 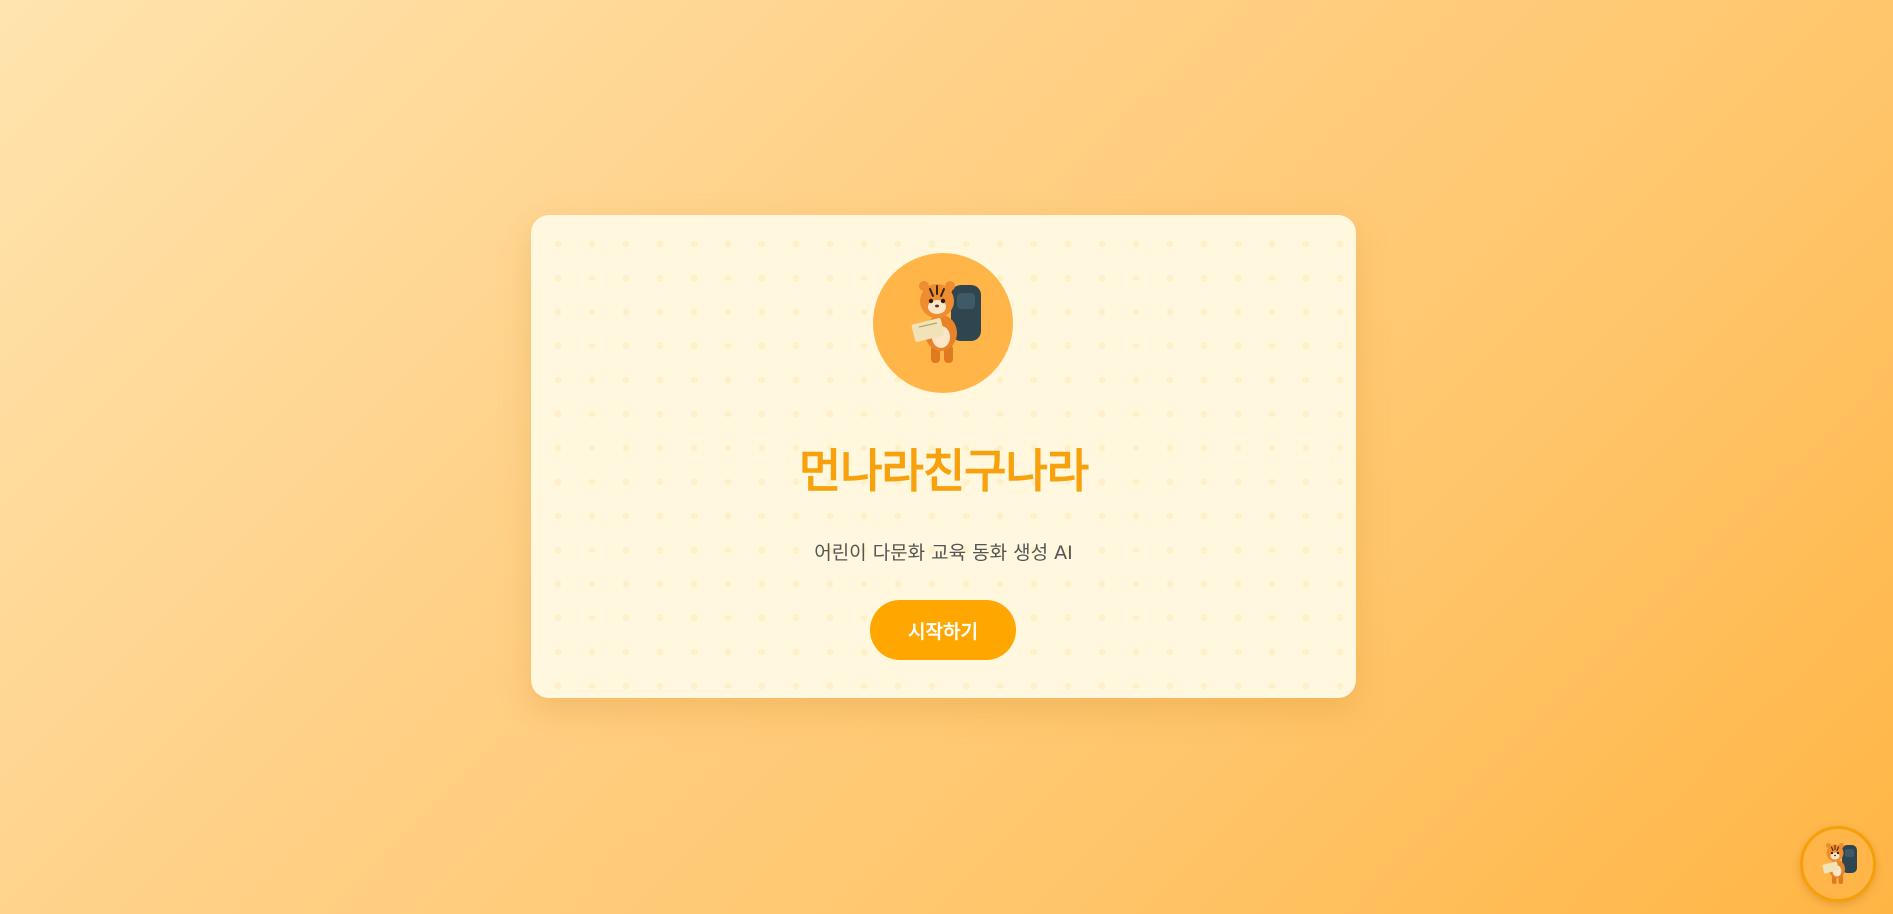 I want to click on tiger-helper-button, so click(x=1838, y=864).